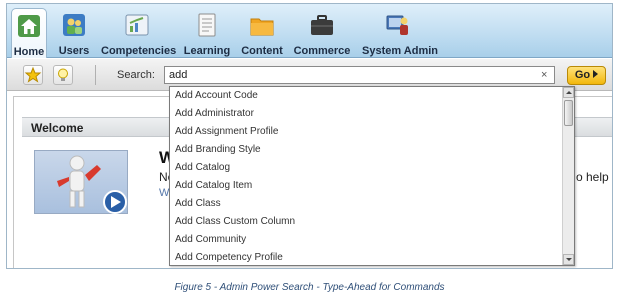 This screenshot has height=297, width=619. What do you see at coordinates (29, 52) in the screenshot?
I see `nav-item-label: Home` at bounding box center [29, 52].